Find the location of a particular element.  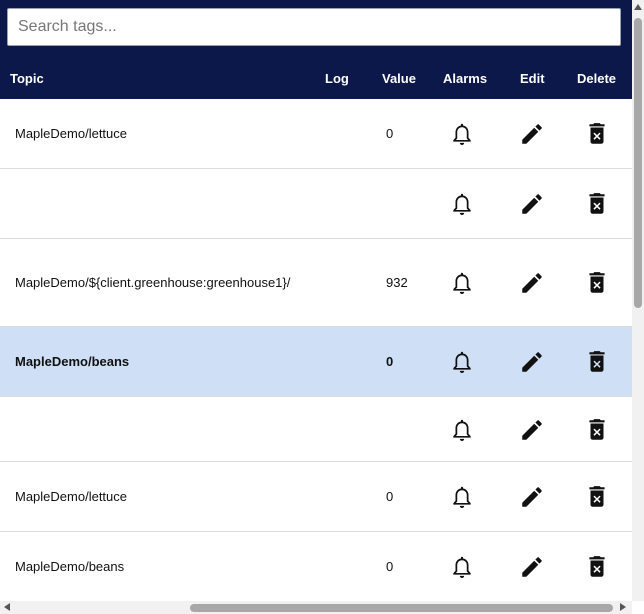

scroll-up-arrow is located at coordinates (638, 7).